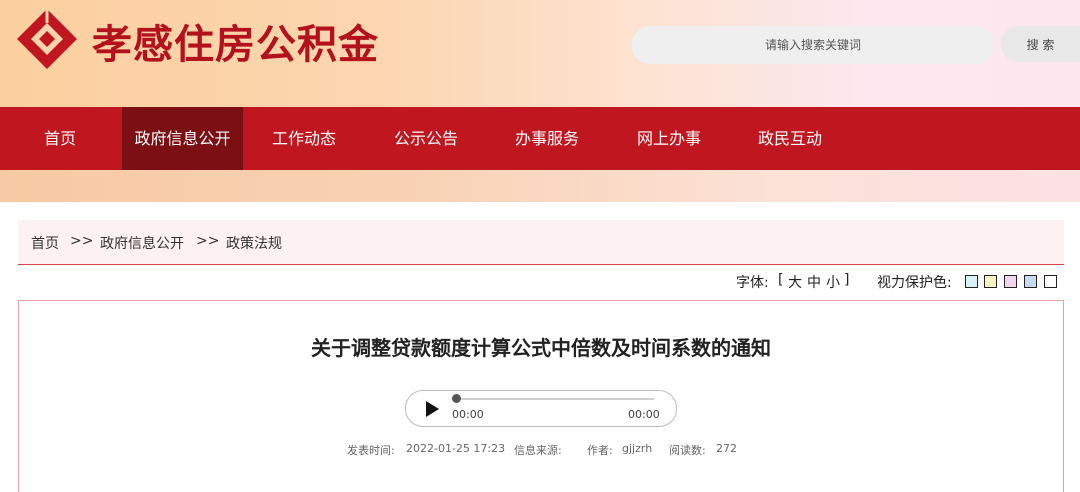 Image resolution: width=1080 pixels, height=492 pixels. I want to click on breadcrumb-home: 首页, so click(45, 243).